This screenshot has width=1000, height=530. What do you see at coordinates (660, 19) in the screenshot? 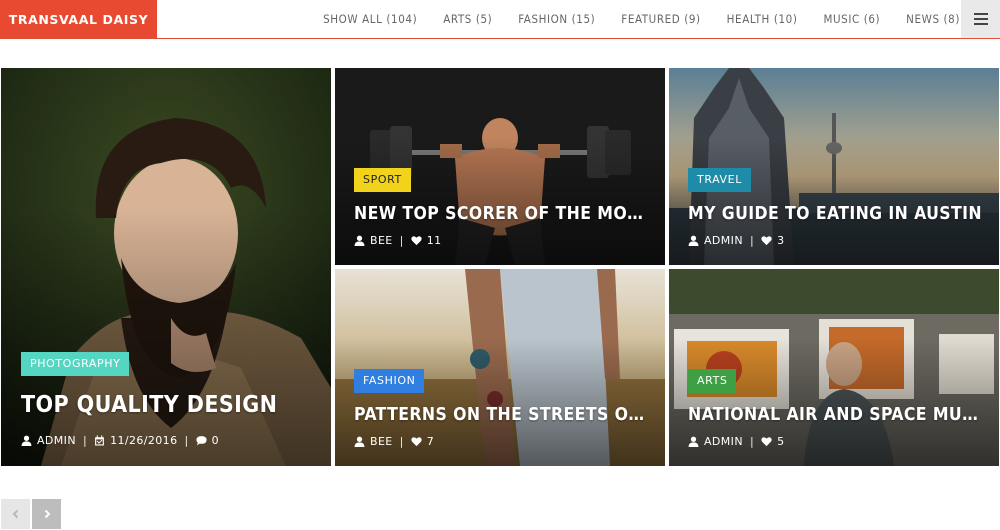
I see `filter-featured: FEATURED (9)` at bounding box center [660, 19].